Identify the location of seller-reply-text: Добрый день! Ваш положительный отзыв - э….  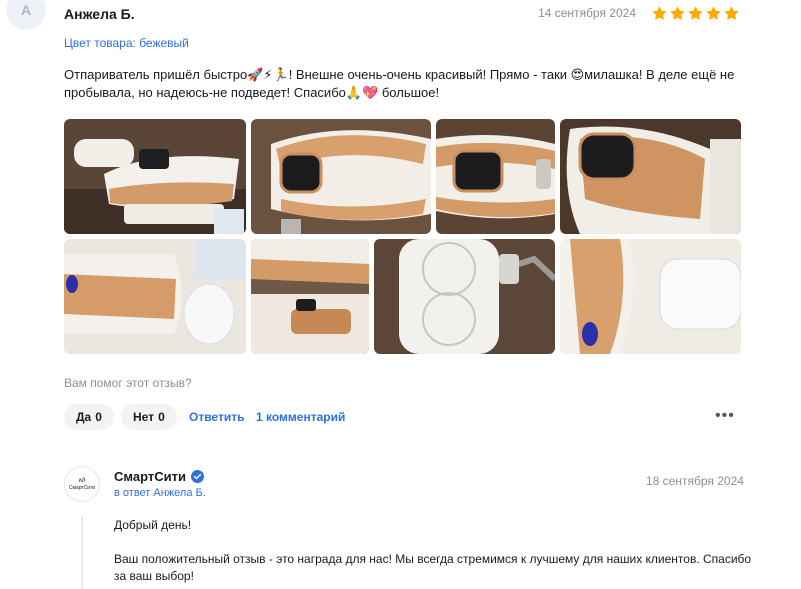
(434, 551).